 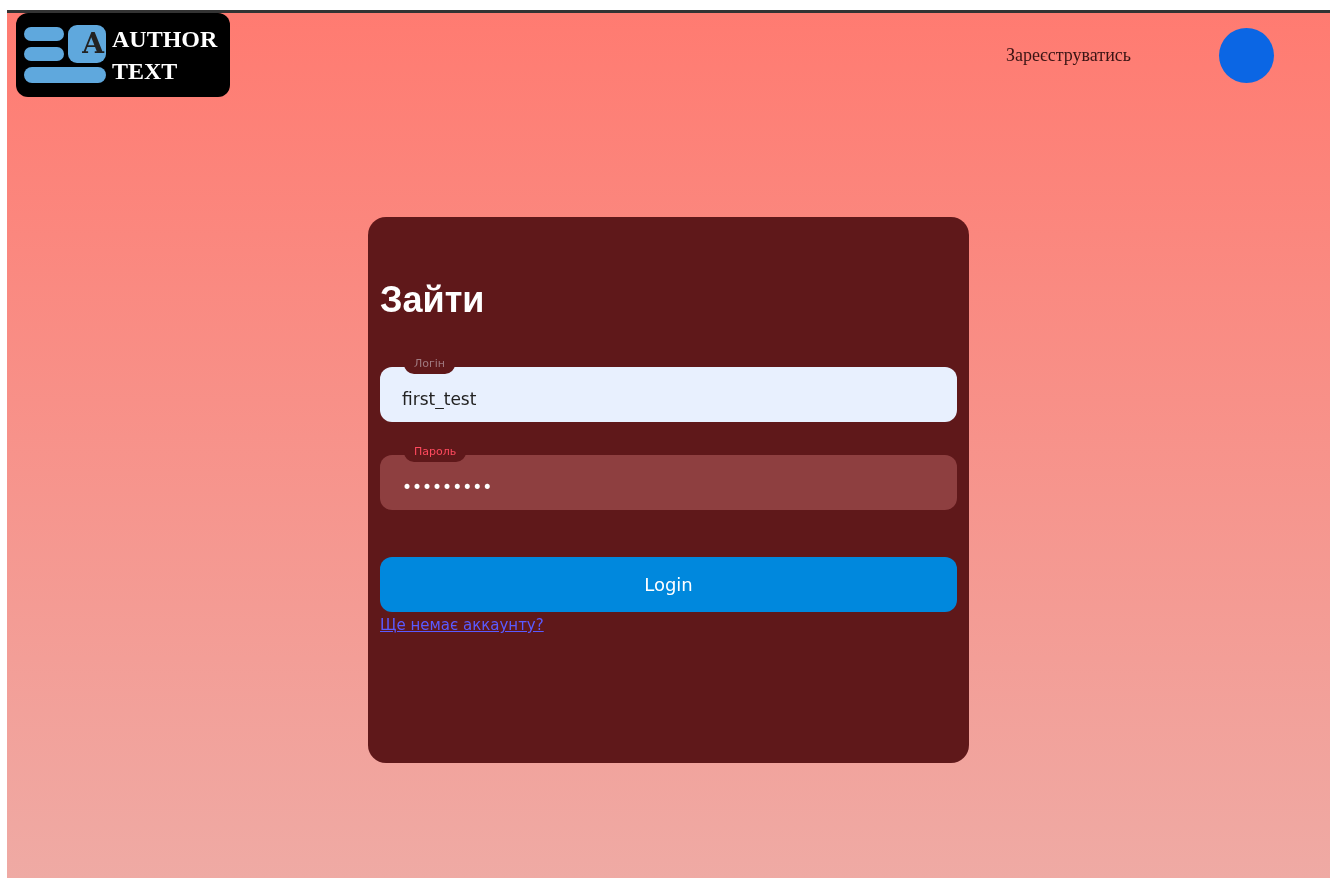 What do you see at coordinates (668, 584) in the screenshot?
I see `login-button: Login` at bounding box center [668, 584].